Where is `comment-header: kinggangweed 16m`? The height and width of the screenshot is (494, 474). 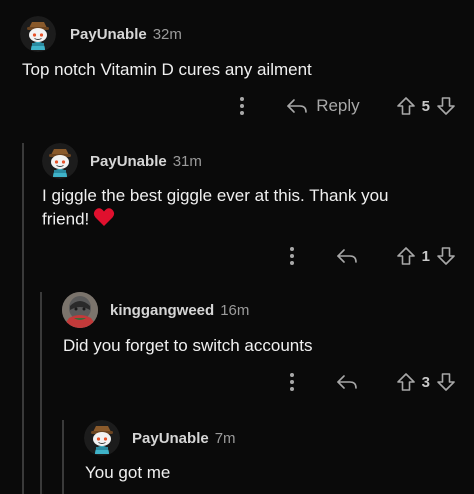
comment-header: kinggangweed 16m is located at coordinates (155, 310).